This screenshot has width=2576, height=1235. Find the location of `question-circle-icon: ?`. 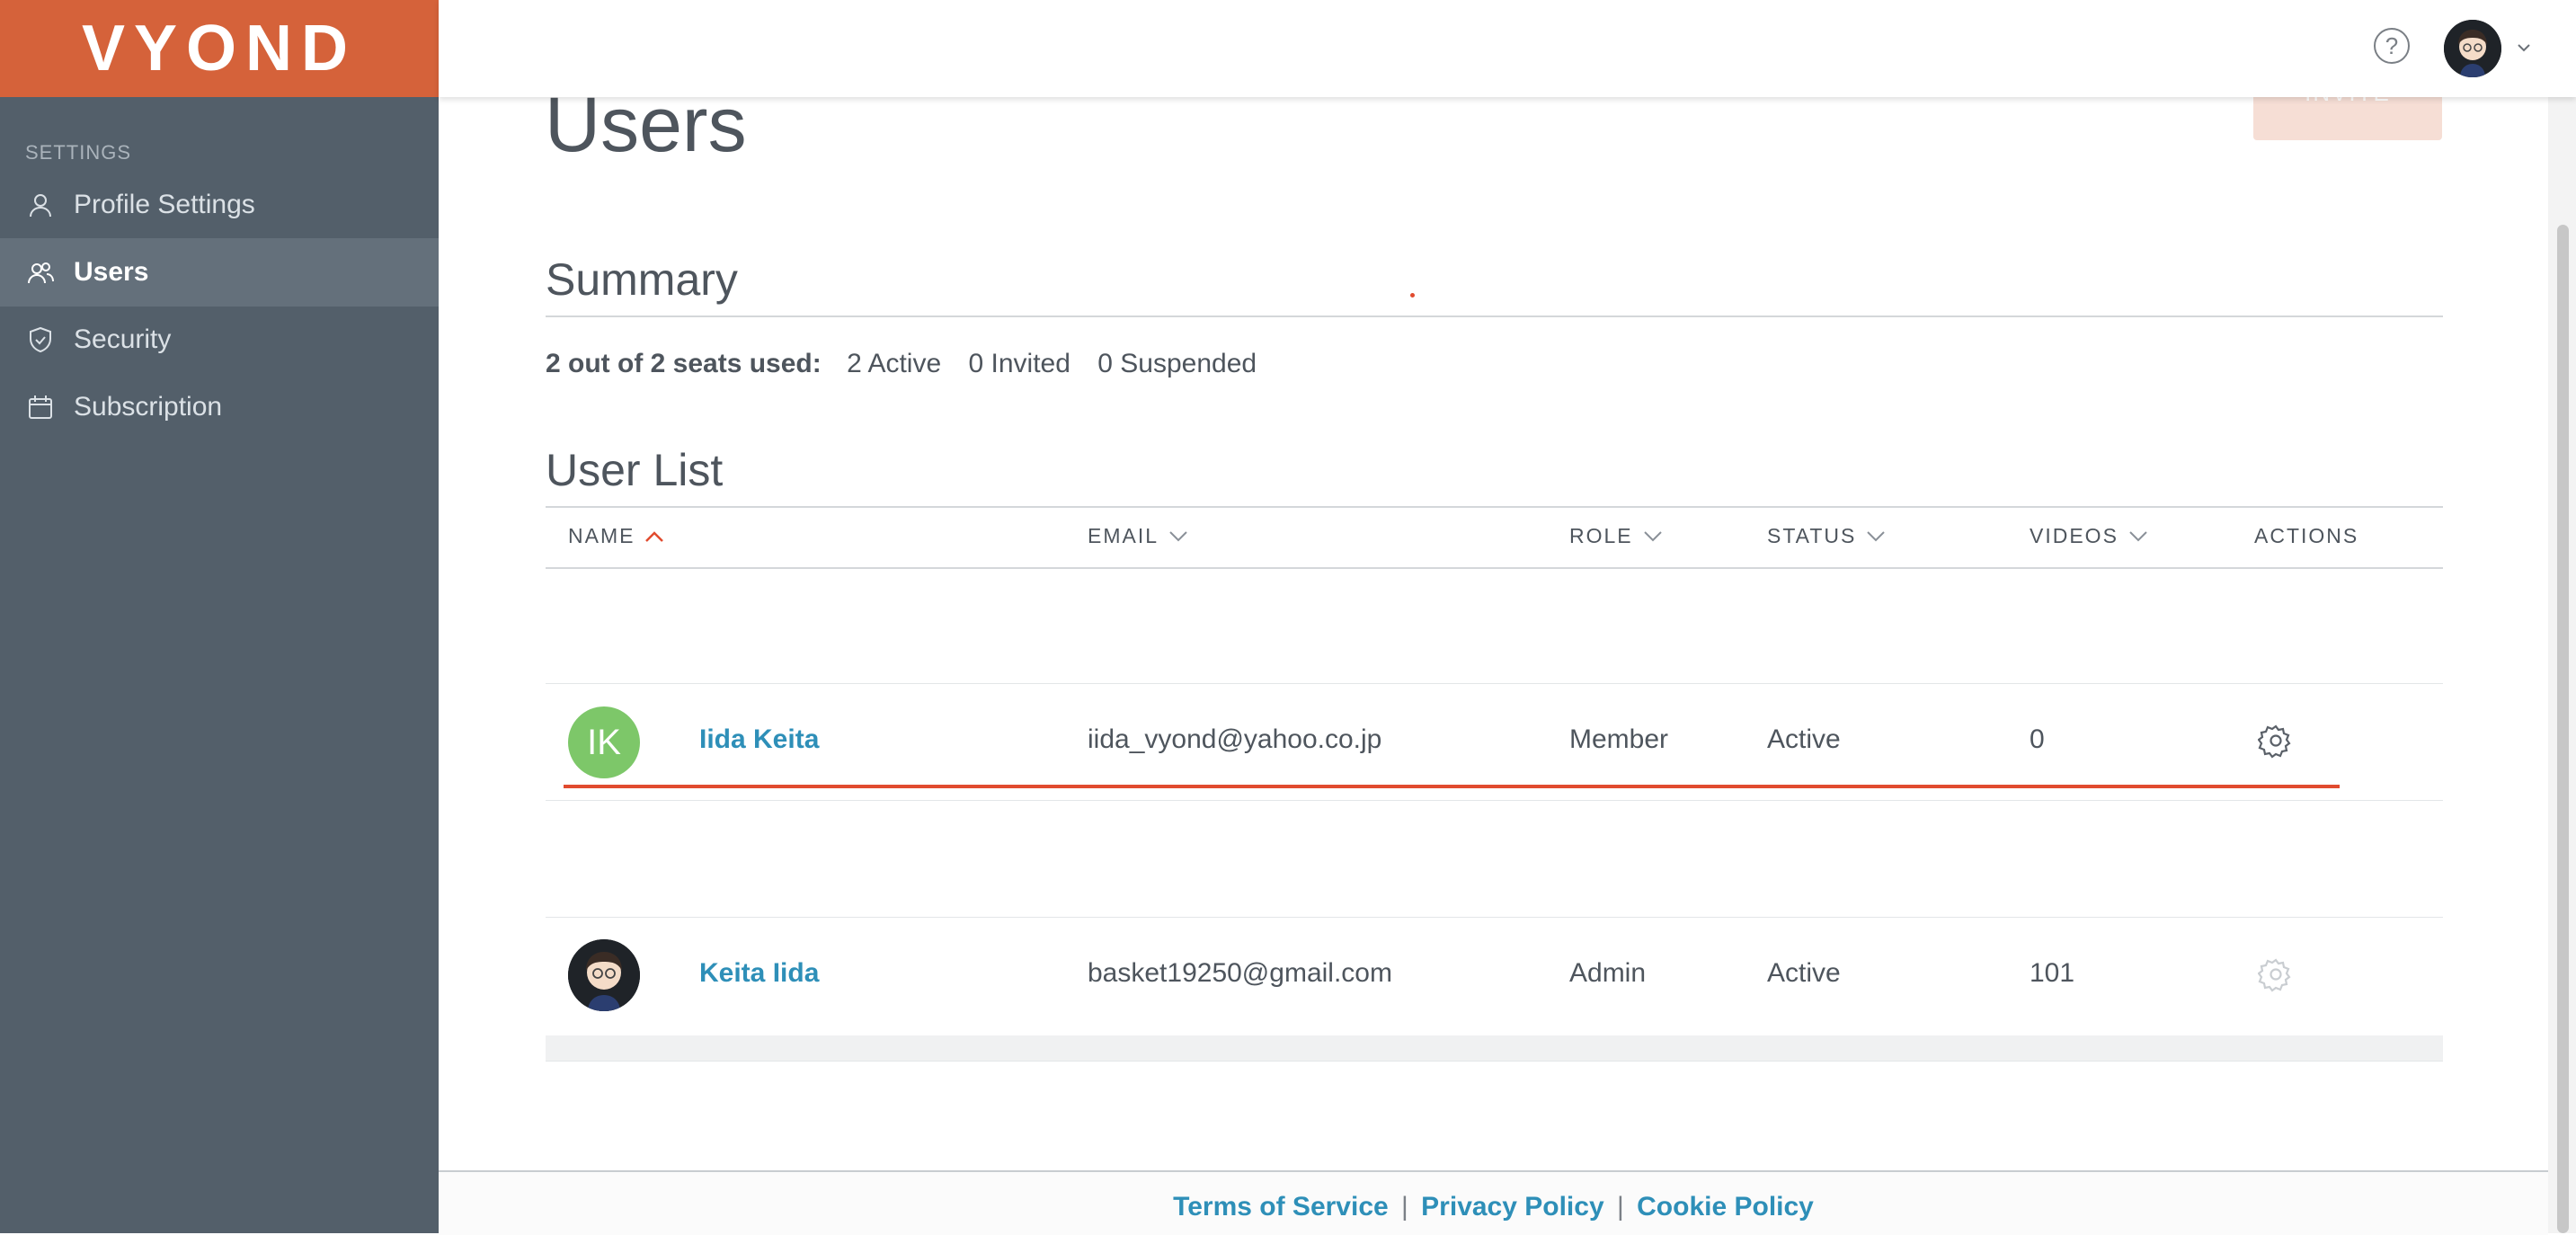

question-circle-icon: ? is located at coordinates (2392, 46).